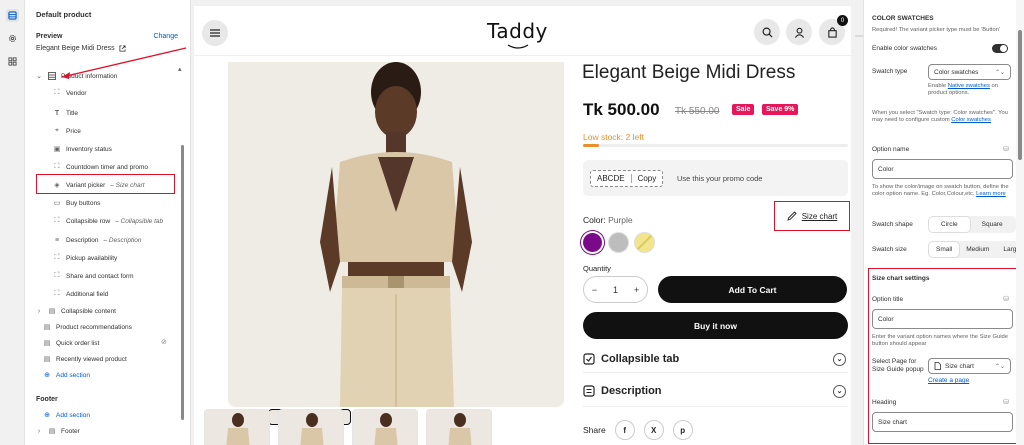  What do you see at coordinates (108, 221) in the screenshot?
I see `block-collapsible-row: ⛶ Collapsible row – Collapsible tab` at bounding box center [108, 221].